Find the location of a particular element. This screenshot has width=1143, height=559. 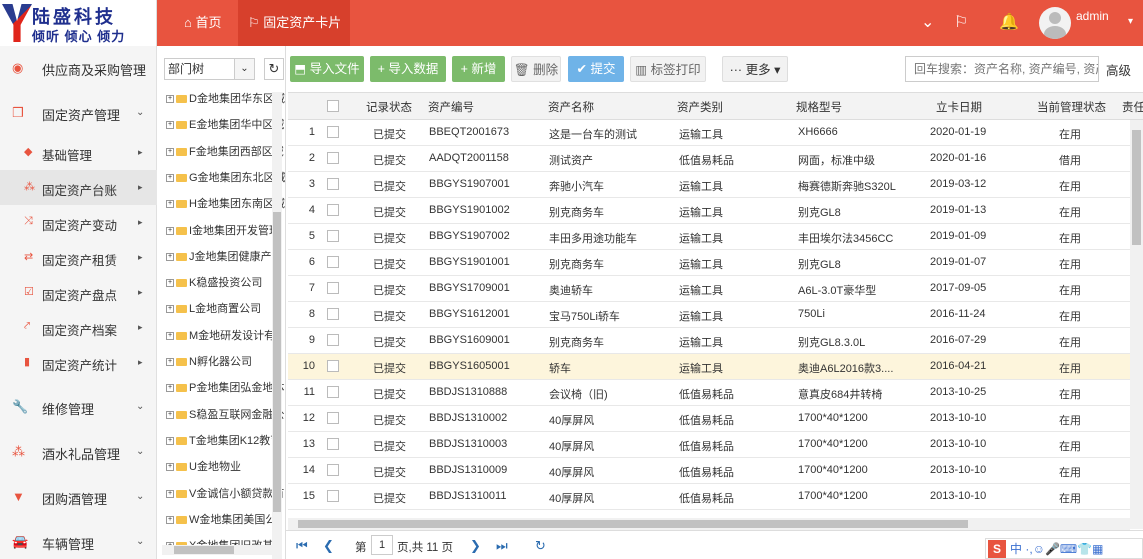

tree-node: + K稳盛投资公司 is located at coordinates (214, 282).